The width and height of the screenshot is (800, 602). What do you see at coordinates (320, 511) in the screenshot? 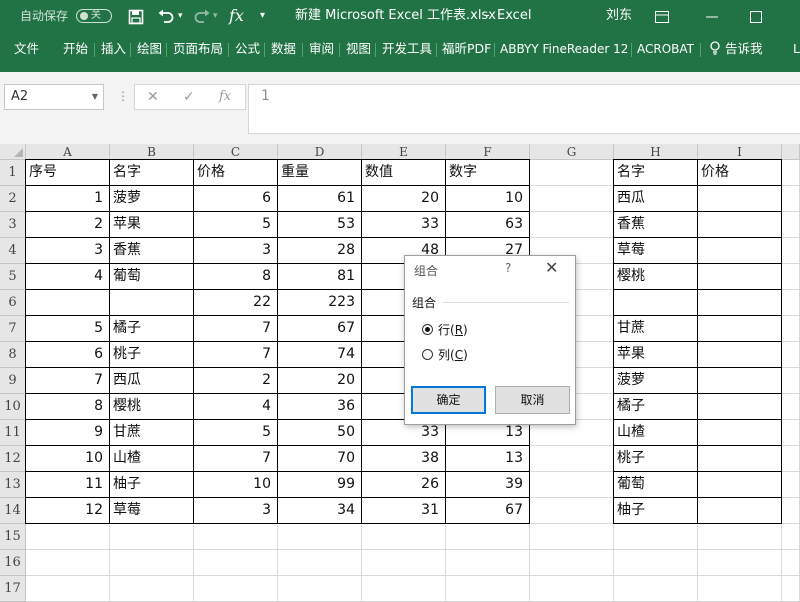
I see `cell-d14: 34` at bounding box center [320, 511].